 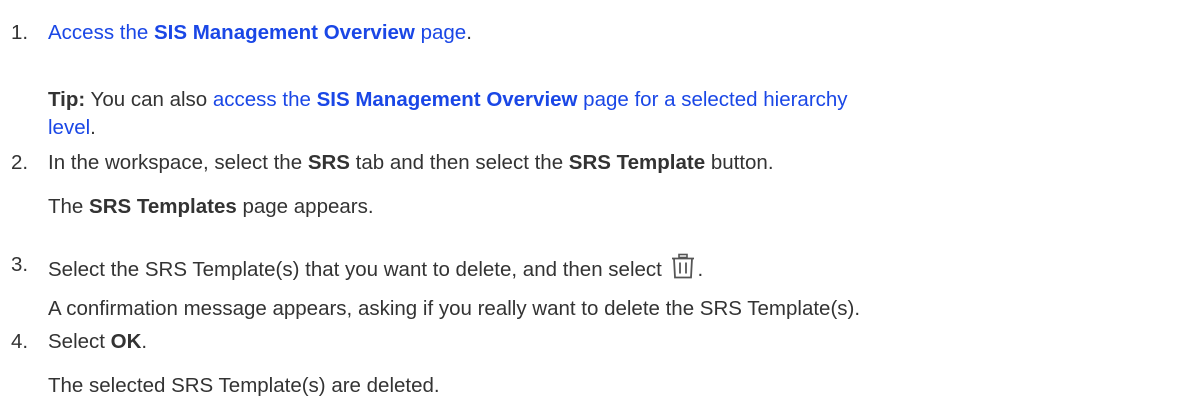 What do you see at coordinates (440, 32) in the screenshot?
I see `link-text: page` at bounding box center [440, 32].